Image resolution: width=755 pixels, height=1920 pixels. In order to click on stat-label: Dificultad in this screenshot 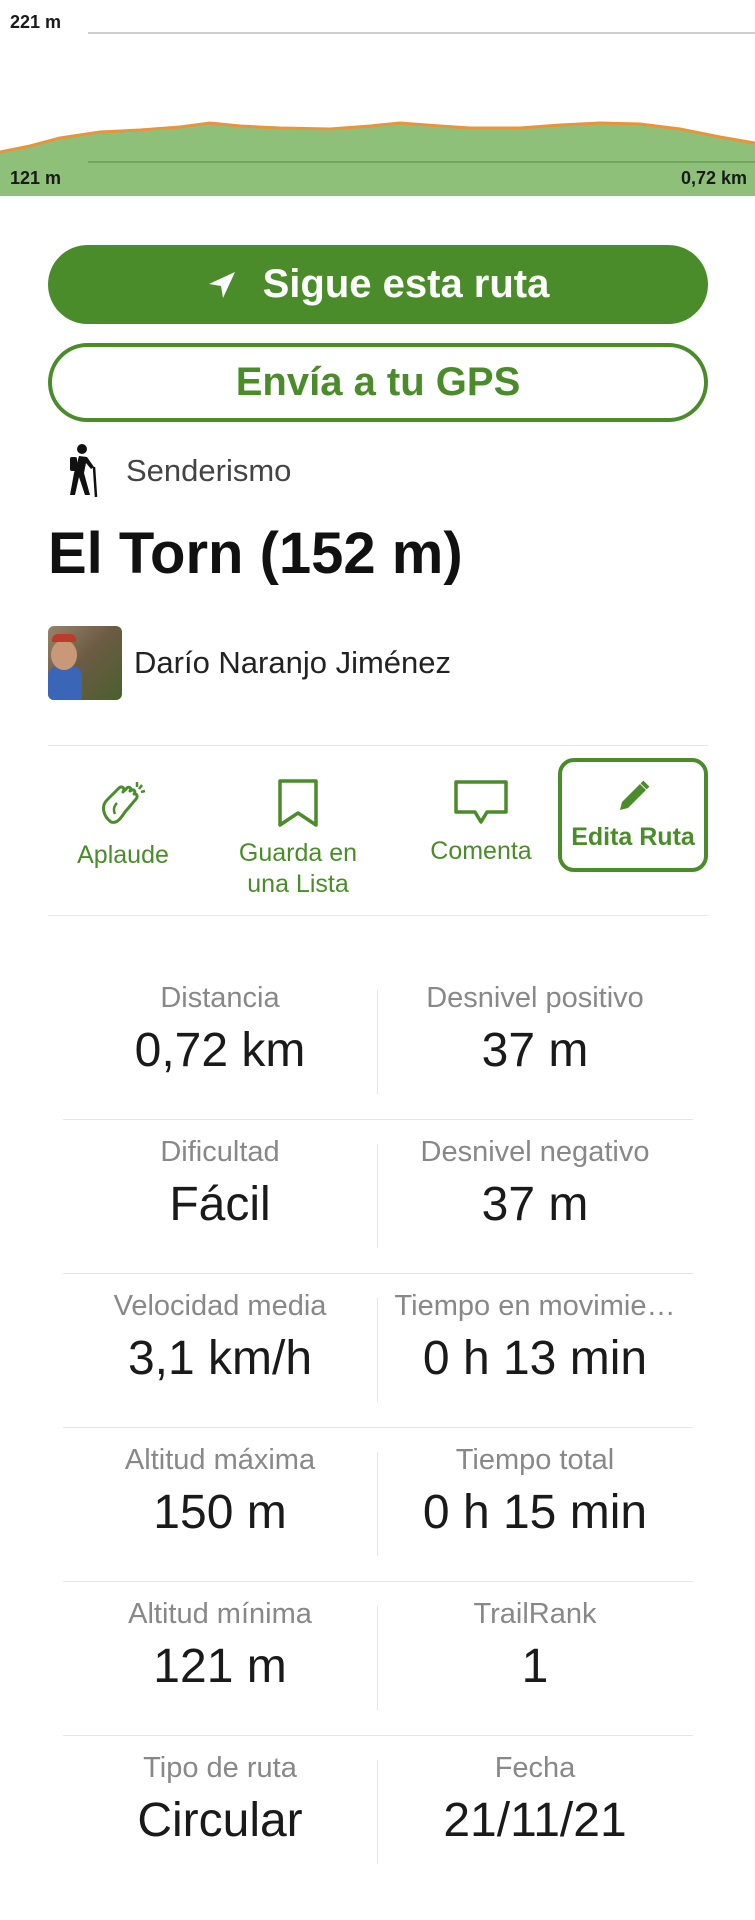, I will do `click(220, 1152)`.